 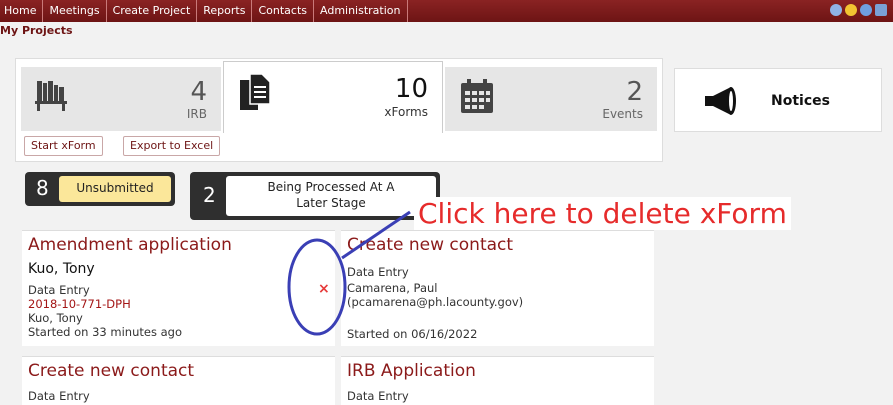 I want to click on notices-title: Notices, so click(x=800, y=101).